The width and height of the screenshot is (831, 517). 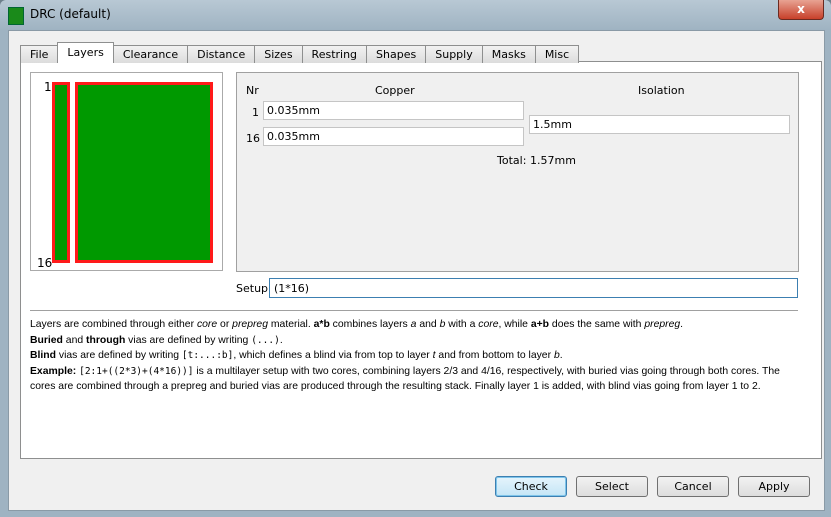 What do you see at coordinates (659, 124) in the screenshot?
I see `isolation-input: 1.5mm` at bounding box center [659, 124].